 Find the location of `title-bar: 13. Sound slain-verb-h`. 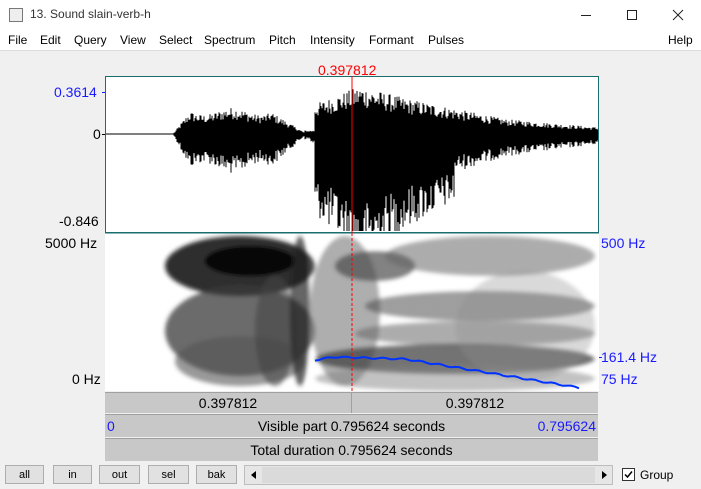

title-bar: 13. Sound slain-verb-h is located at coordinates (350, 15).